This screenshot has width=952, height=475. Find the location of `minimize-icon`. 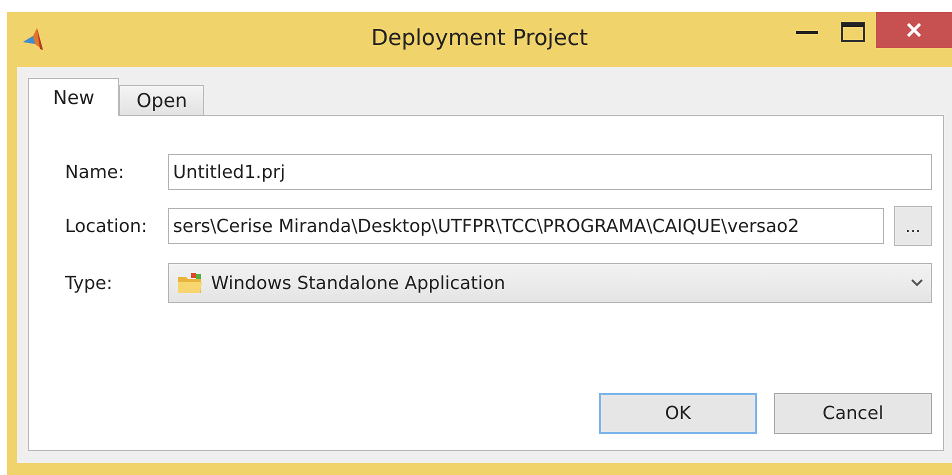

minimize-icon is located at coordinates (807, 32).